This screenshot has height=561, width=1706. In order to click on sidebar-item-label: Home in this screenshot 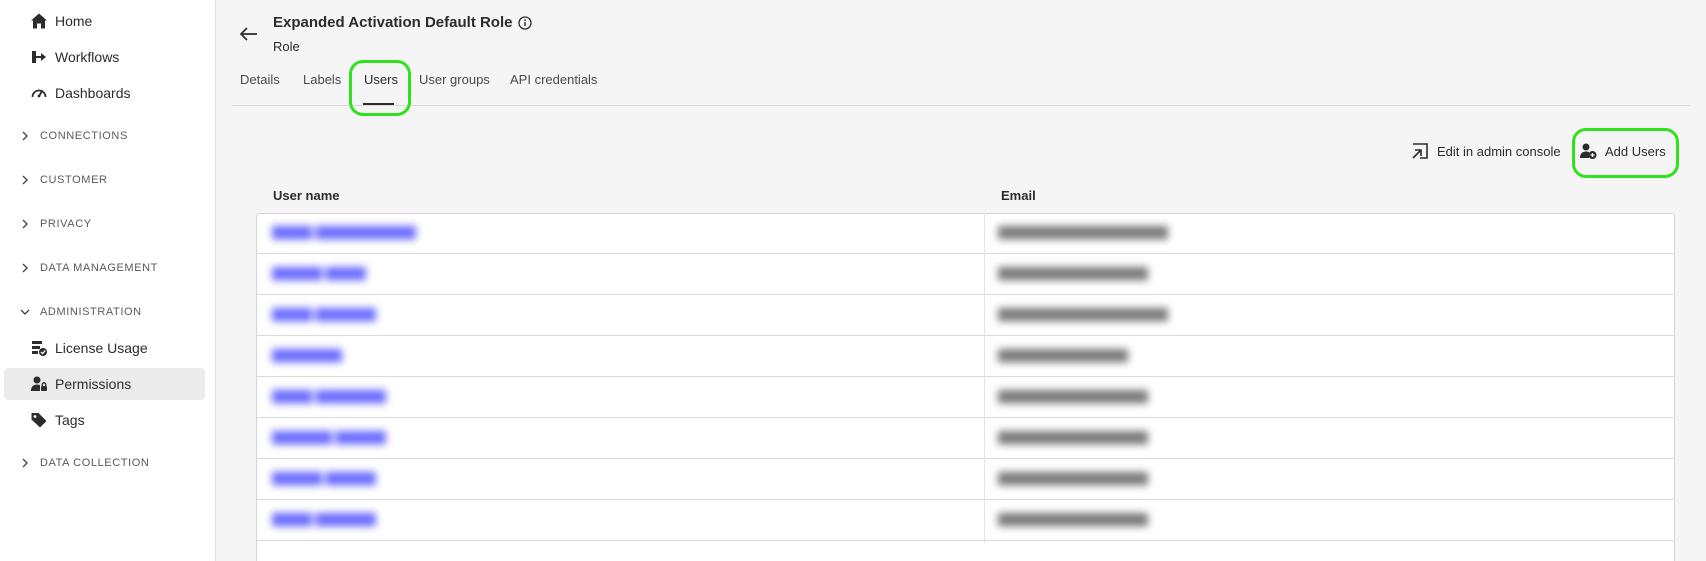, I will do `click(74, 21)`.